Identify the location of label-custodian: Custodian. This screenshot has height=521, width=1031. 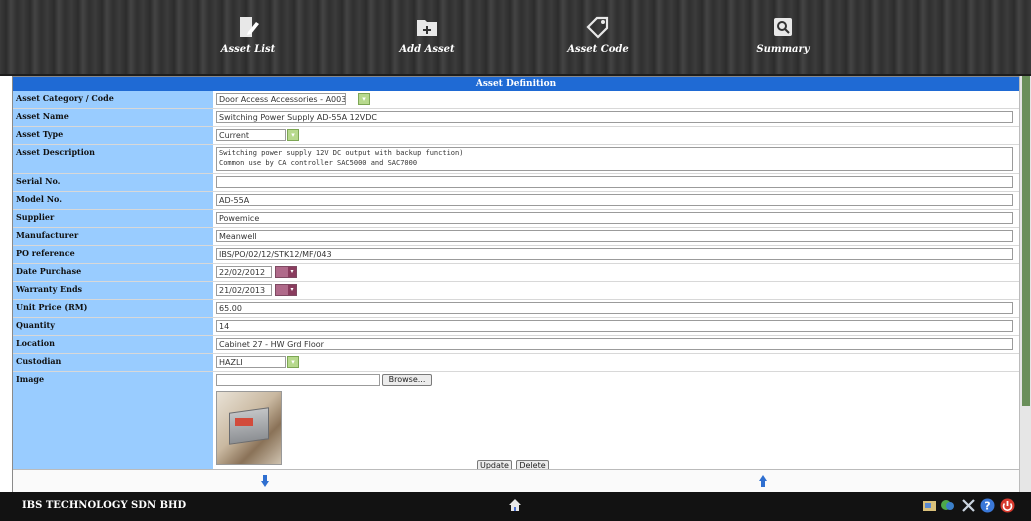
(39, 361).